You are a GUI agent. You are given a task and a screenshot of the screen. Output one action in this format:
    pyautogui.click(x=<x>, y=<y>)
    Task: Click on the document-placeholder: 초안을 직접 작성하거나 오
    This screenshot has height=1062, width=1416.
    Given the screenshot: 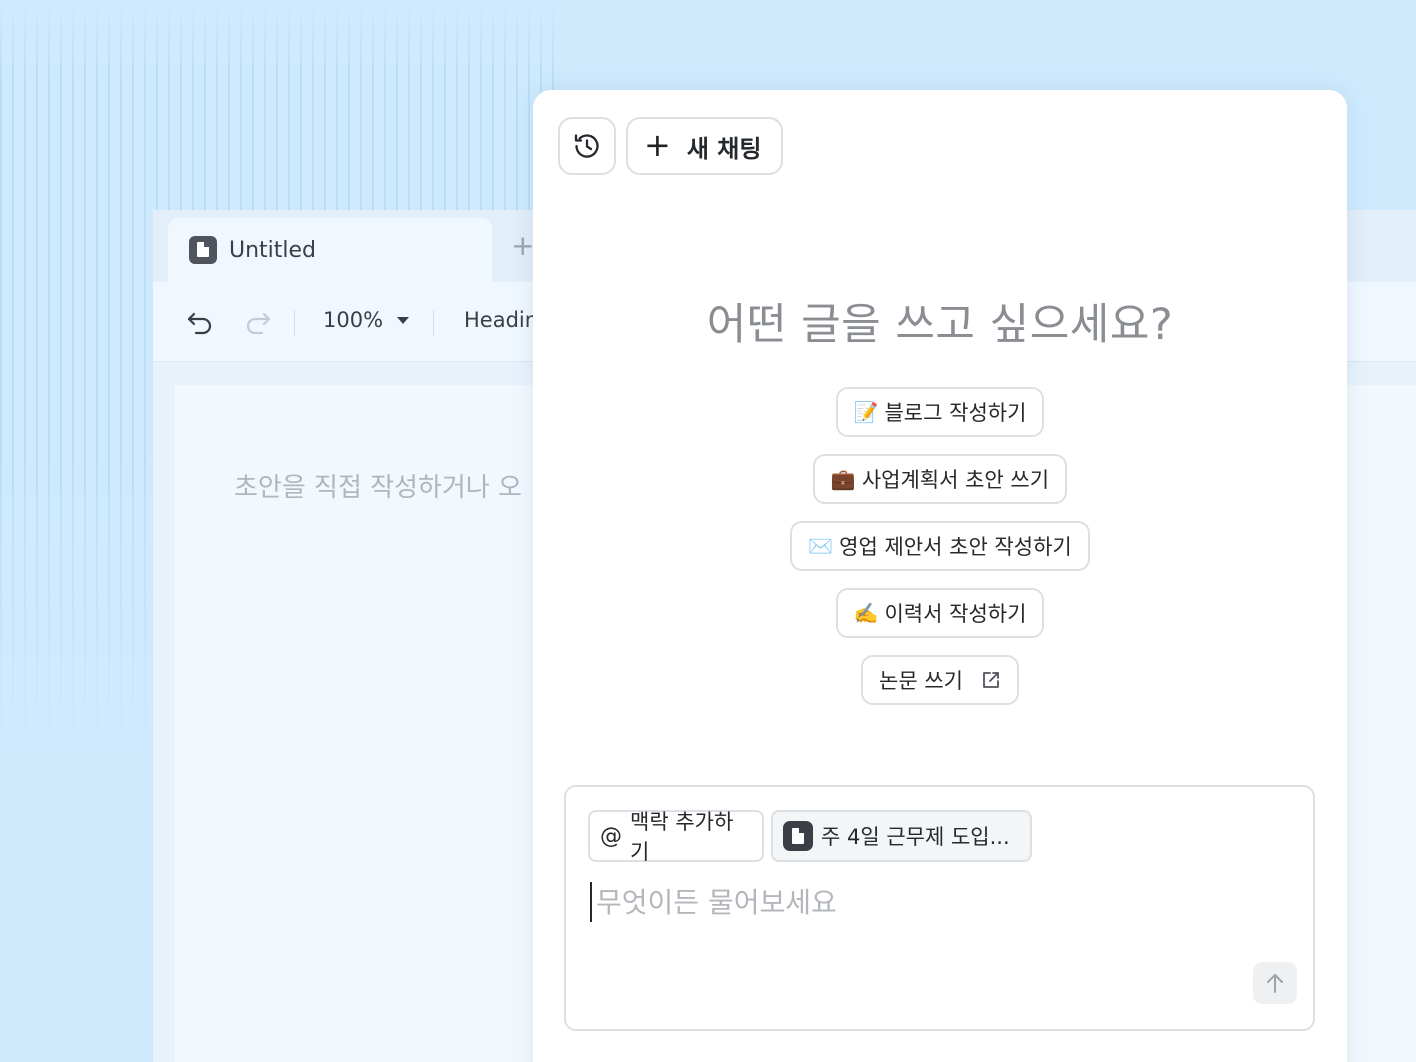 What is the action you would take?
    pyautogui.click(x=378, y=488)
    